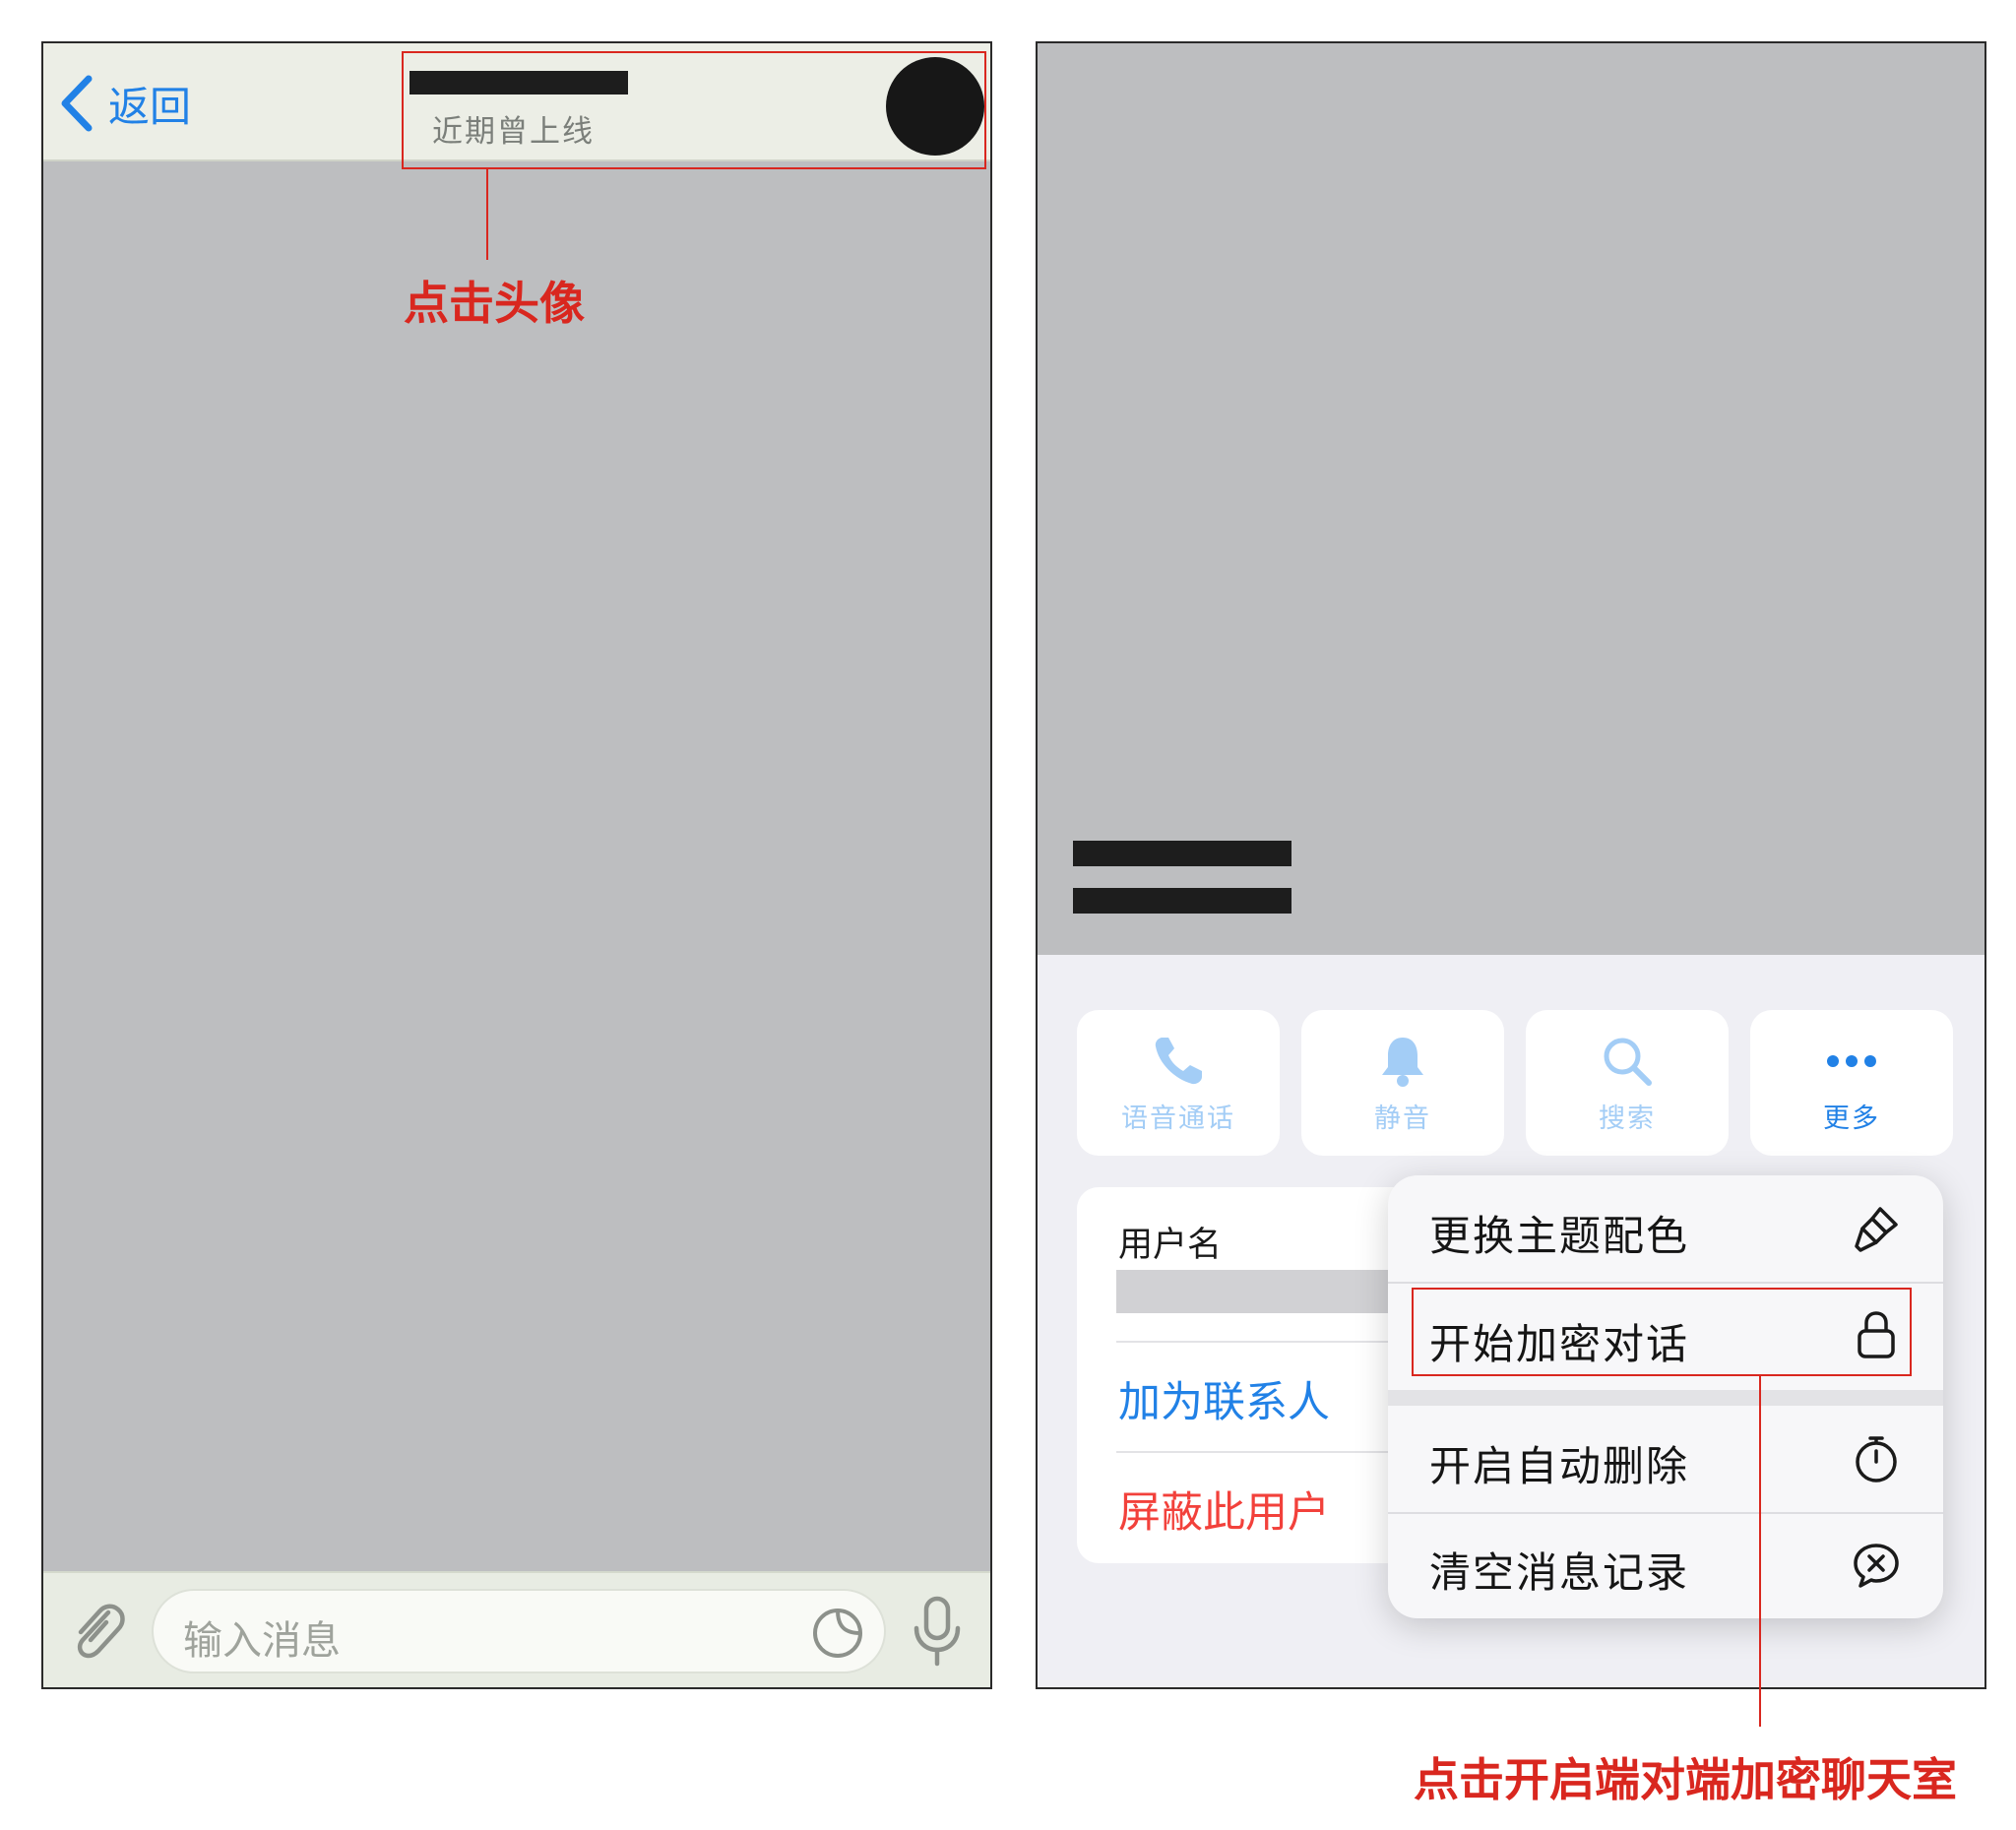 The width and height of the screenshot is (2016, 1830). I want to click on avatar-highlight-box, so click(694, 110).